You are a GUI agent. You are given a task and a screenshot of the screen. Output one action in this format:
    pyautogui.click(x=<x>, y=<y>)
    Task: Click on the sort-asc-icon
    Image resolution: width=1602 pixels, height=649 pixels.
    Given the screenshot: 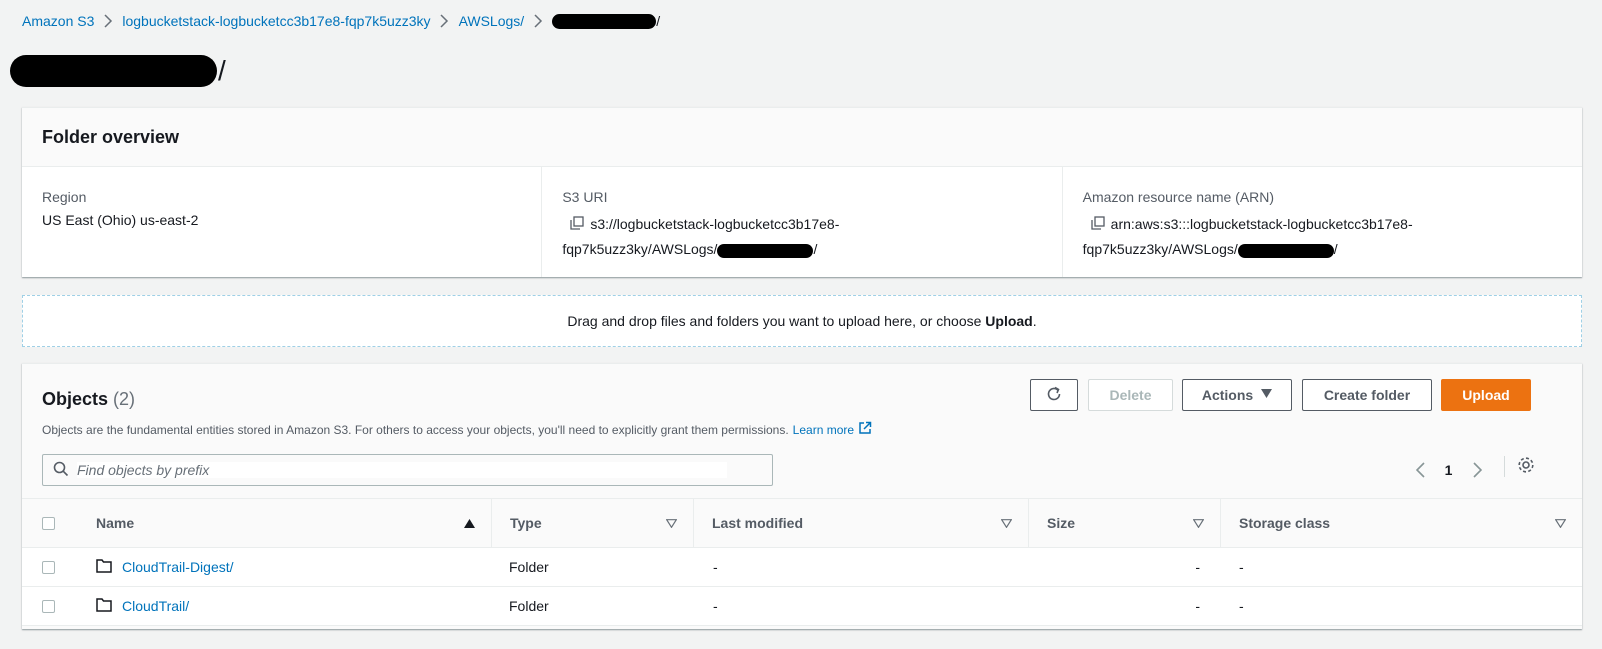 What is the action you would take?
    pyautogui.click(x=469, y=523)
    